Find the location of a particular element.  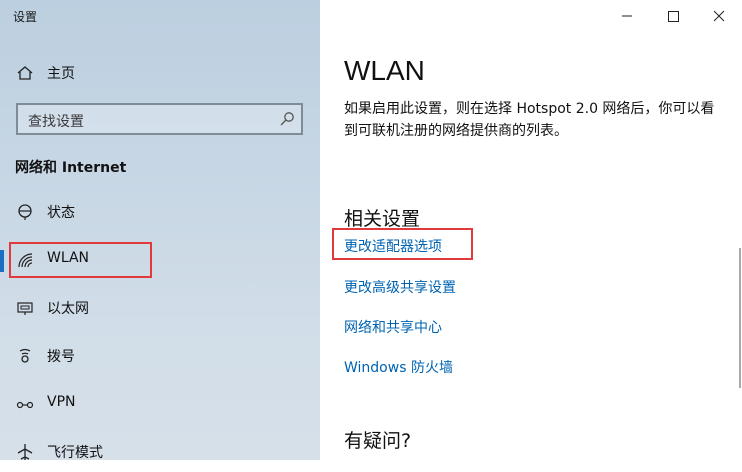

windows-firewall-link: Windows 防火墙 is located at coordinates (398, 367).